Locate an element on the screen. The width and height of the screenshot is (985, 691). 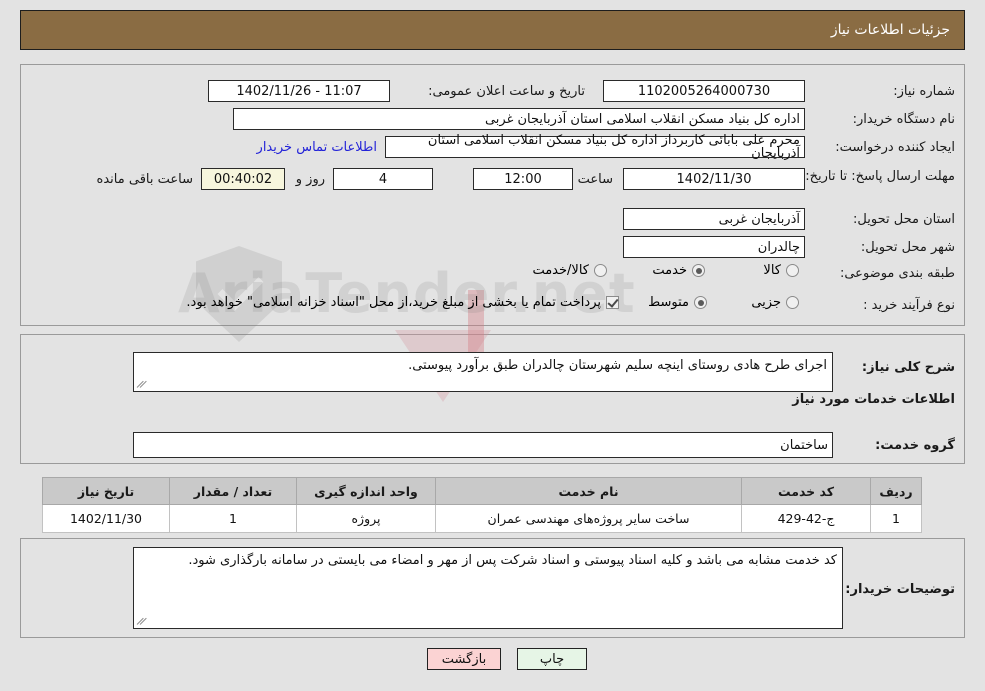
cell-service-code: ج-42-429 is located at coordinates (806, 518).